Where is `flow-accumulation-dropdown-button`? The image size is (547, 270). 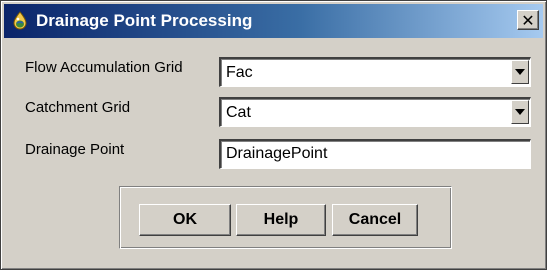 flow-accumulation-dropdown-button is located at coordinates (520, 72).